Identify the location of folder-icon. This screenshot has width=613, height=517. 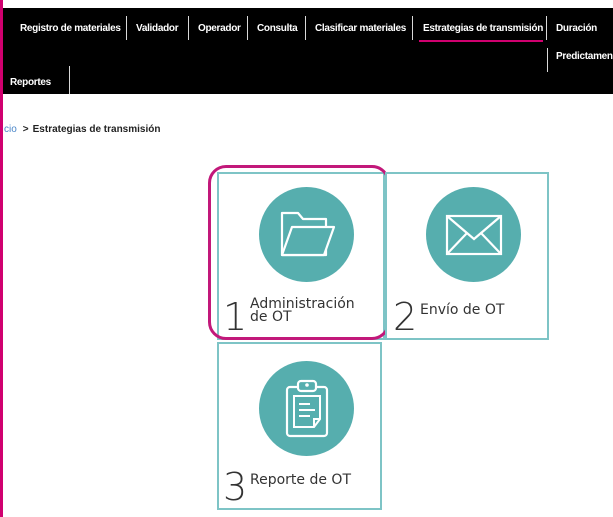
(306, 234).